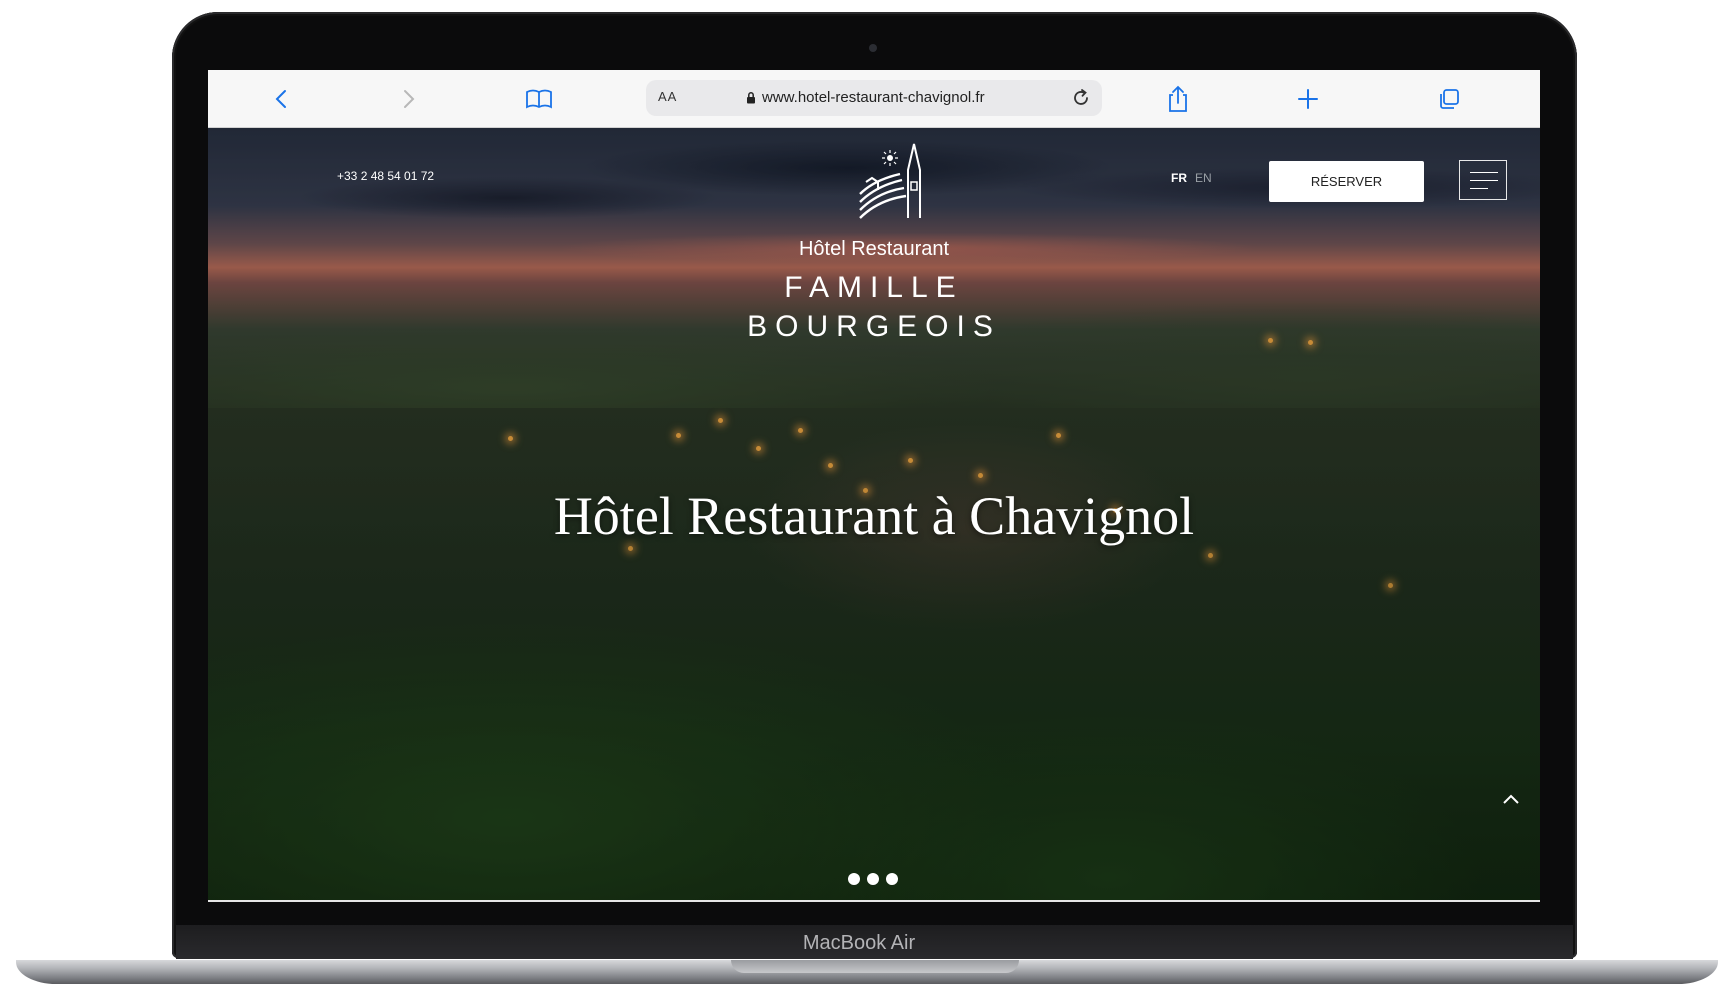 The height and width of the screenshot is (984, 1718). Describe the element at coordinates (874, 249) in the screenshot. I see `logo-subtitle: Hôtel Restaurant` at that location.